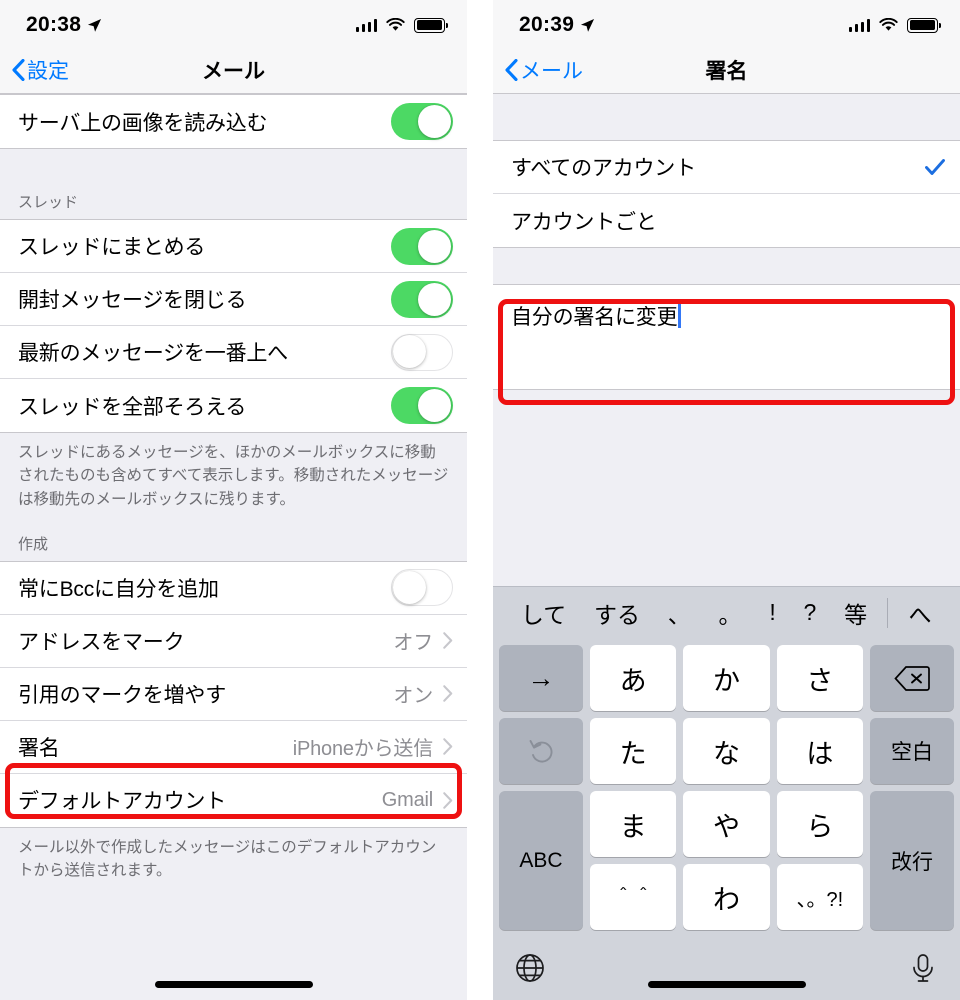 The width and height of the screenshot is (960, 1000). I want to click on delete-key, so click(912, 678).